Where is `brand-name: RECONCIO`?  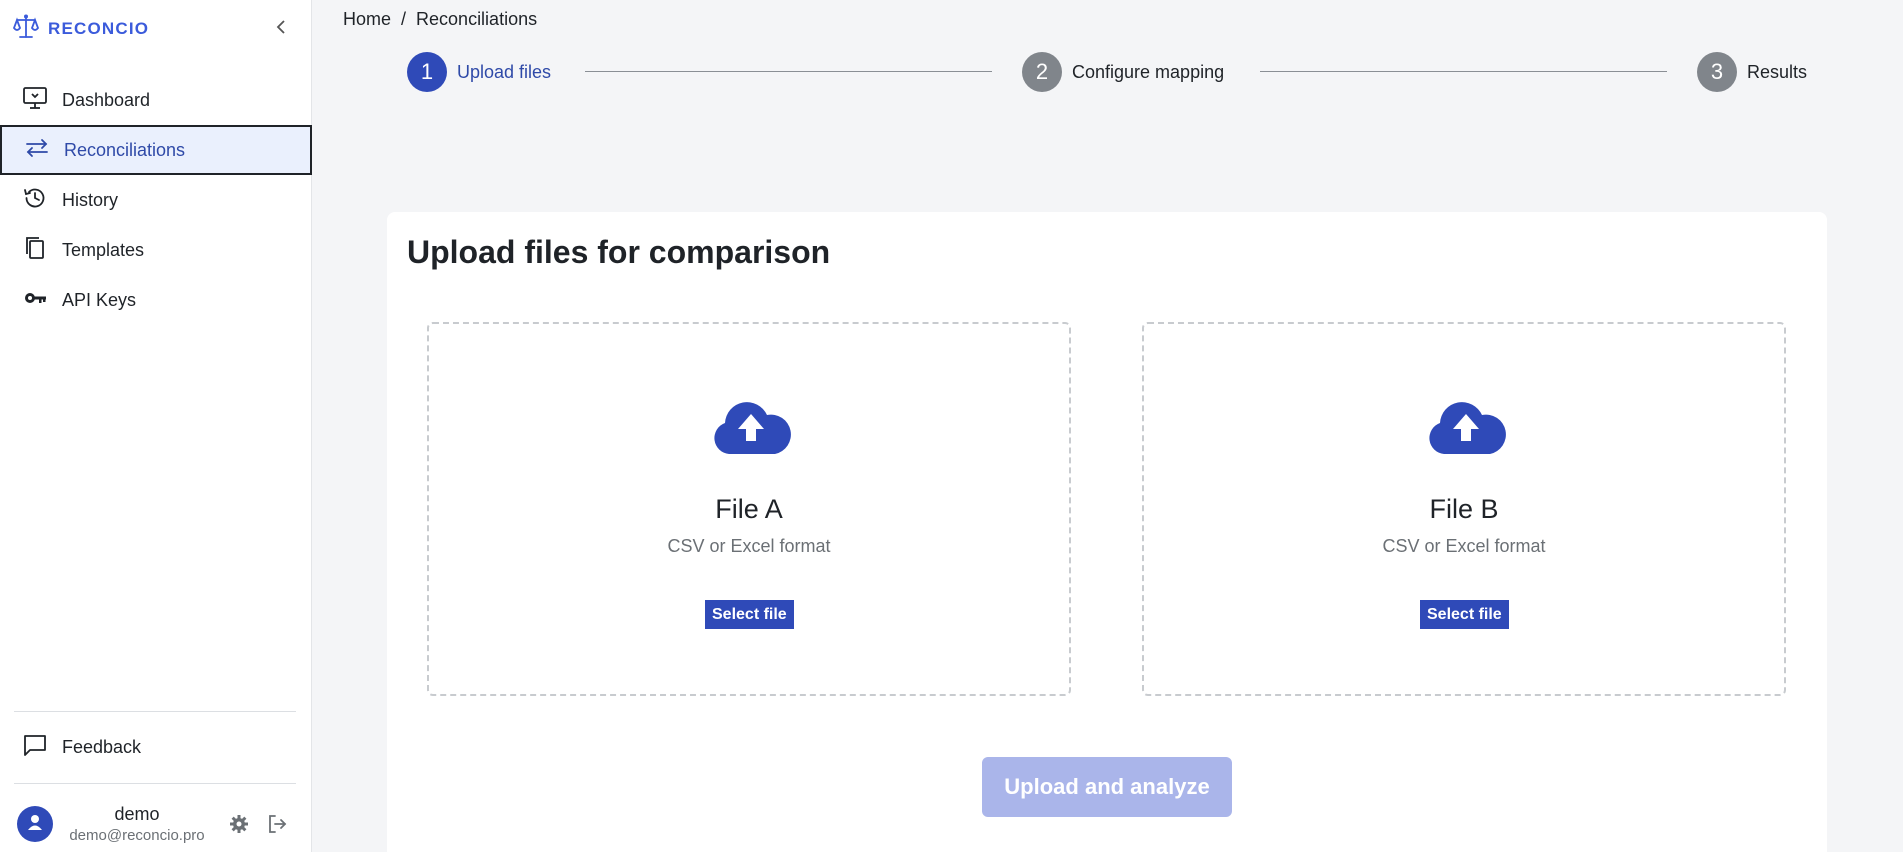
brand-name: RECONCIO is located at coordinates (99, 28).